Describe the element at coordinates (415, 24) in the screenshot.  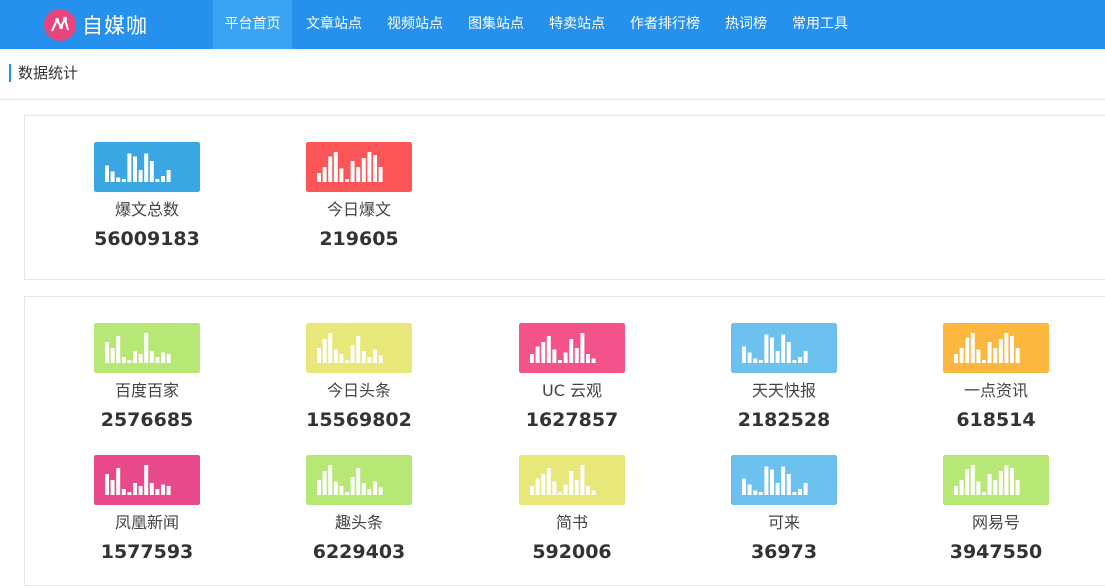
I see `nav-video-sites: 视频站点` at that location.